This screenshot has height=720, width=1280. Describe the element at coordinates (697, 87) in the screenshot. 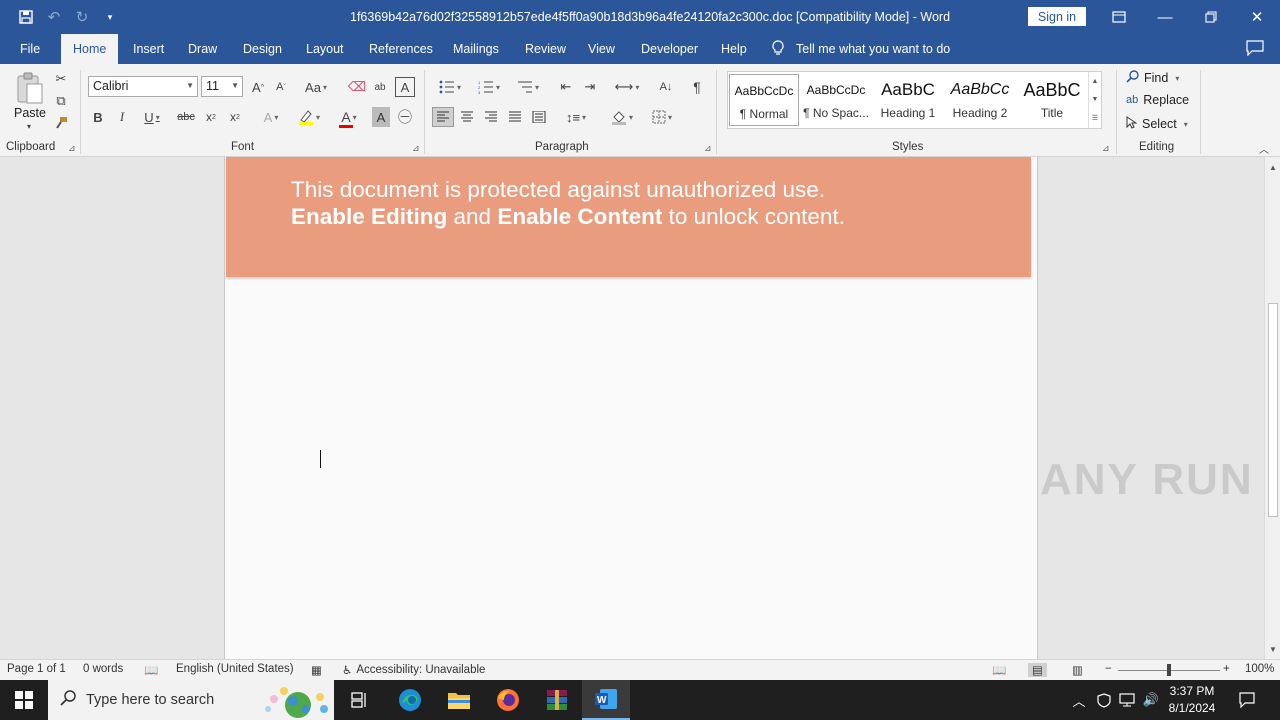

I see `show-paragraph-marks-icon: ¶` at that location.